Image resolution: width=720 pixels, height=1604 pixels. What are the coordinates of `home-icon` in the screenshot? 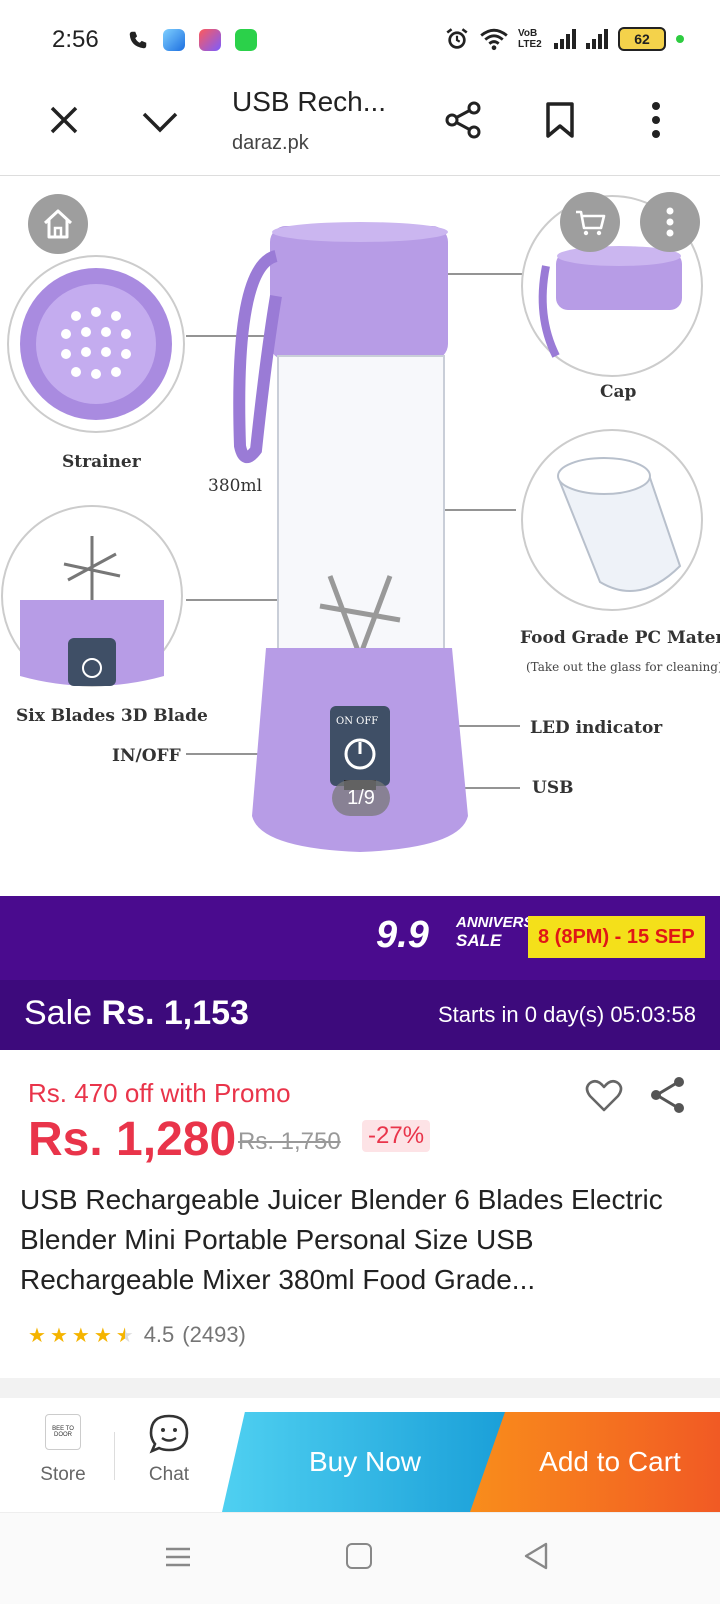 It's located at (58, 224).